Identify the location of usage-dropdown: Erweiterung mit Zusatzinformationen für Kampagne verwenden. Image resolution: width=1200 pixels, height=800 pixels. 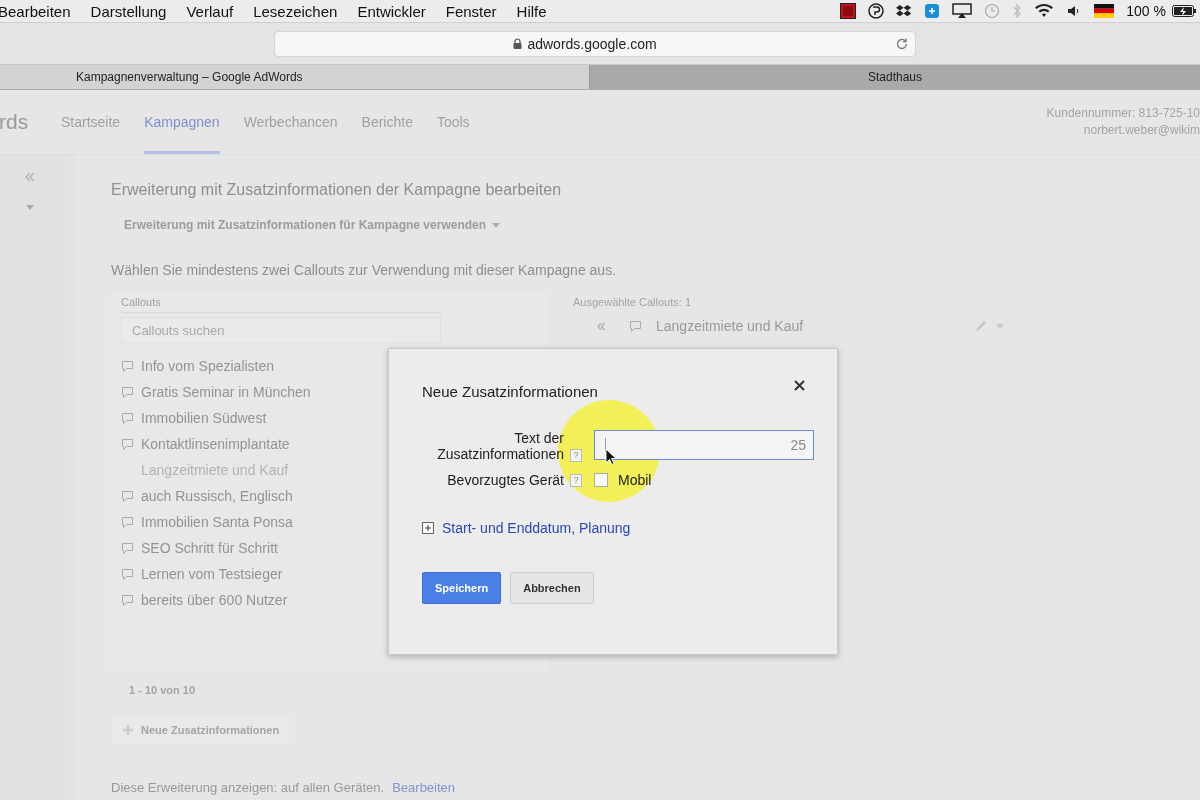
(312, 225).